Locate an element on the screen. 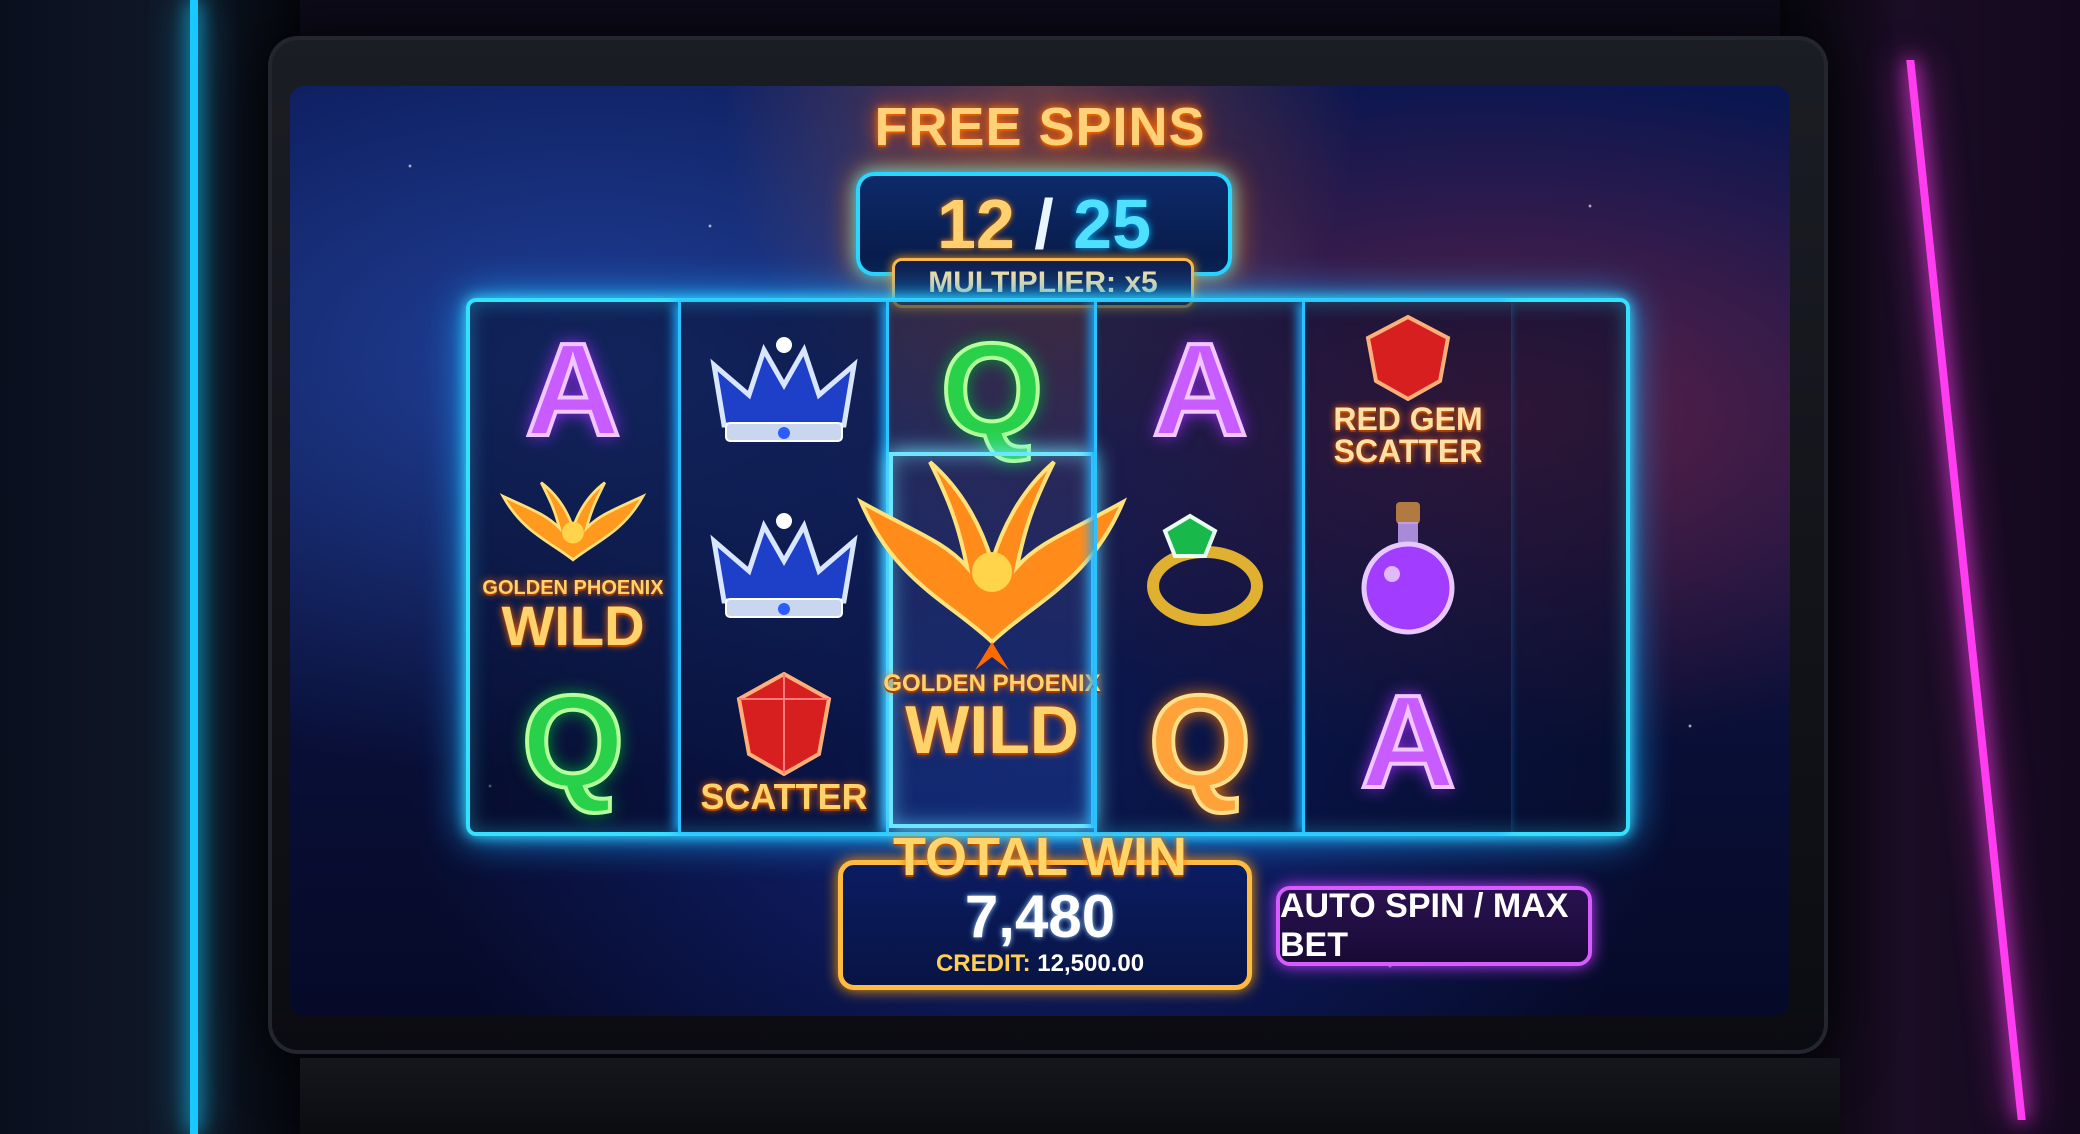 The height and width of the screenshot is (1134, 2080). red-gem-label-line2: SCATTER is located at coordinates (1408, 451).